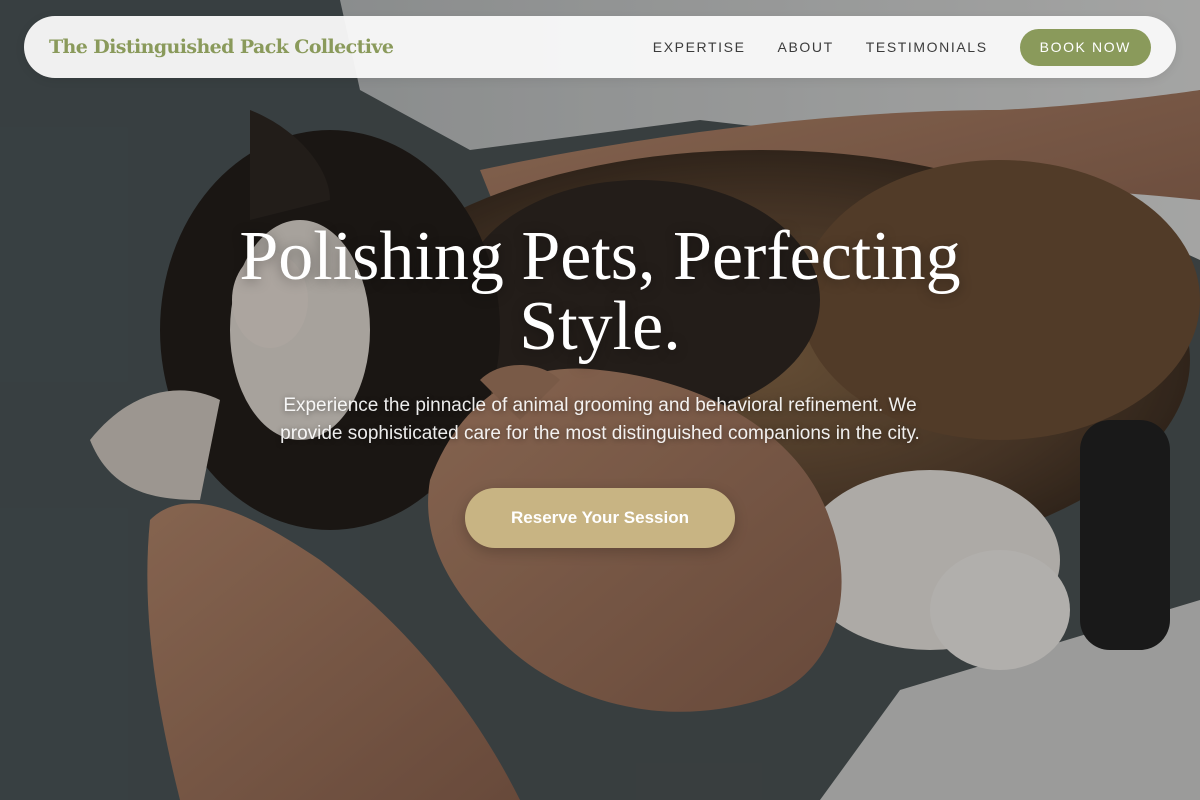 This screenshot has height=800, width=1200. Describe the element at coordinates (927, 47) in the screenshot. I see `nav-link-testimonials: TESTIMONIALS` at that location.